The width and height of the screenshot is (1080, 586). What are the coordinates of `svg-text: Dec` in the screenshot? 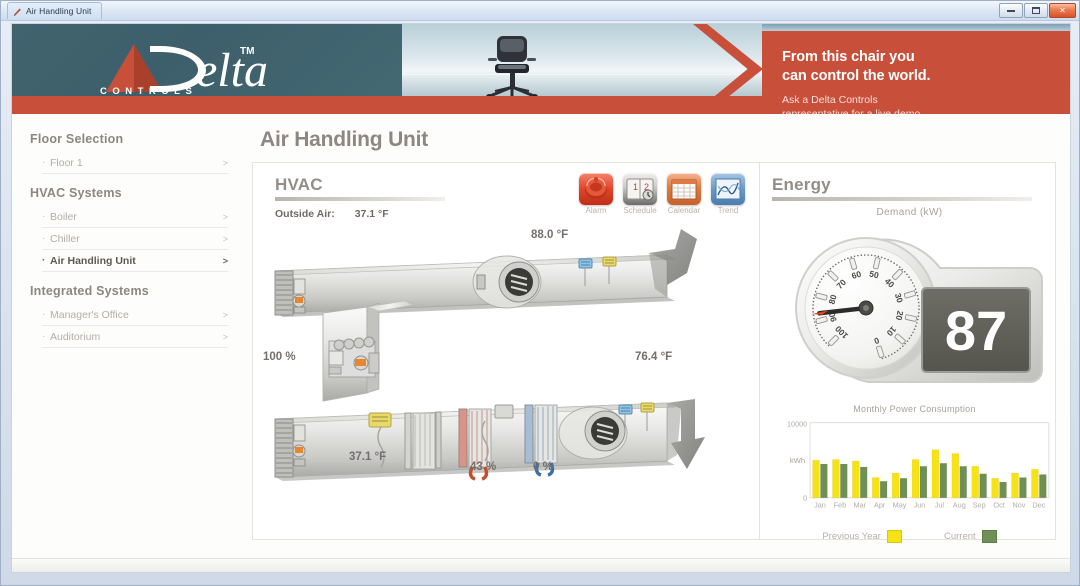 It's located at (1038, 504).